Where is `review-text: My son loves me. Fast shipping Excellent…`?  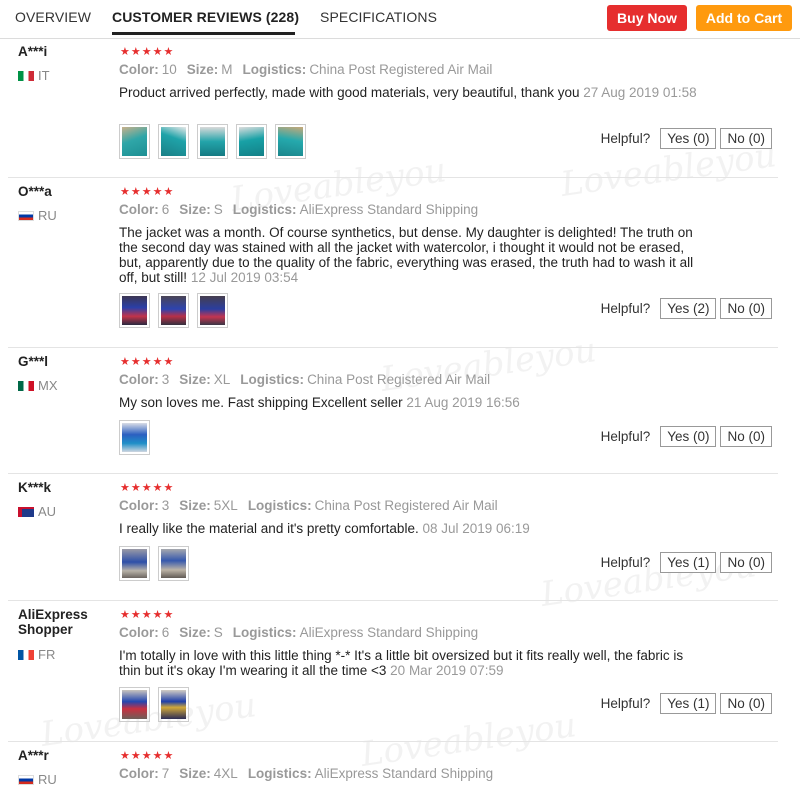 review-text: My son loves me. Fast shipping Excellent… is located at coordinates (319, 402).